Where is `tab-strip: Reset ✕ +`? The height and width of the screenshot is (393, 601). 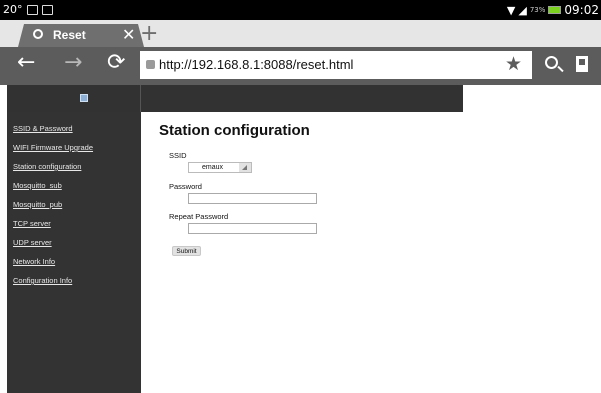
tab-strip: Reset ✕ + is located at coordinates (300, 33).